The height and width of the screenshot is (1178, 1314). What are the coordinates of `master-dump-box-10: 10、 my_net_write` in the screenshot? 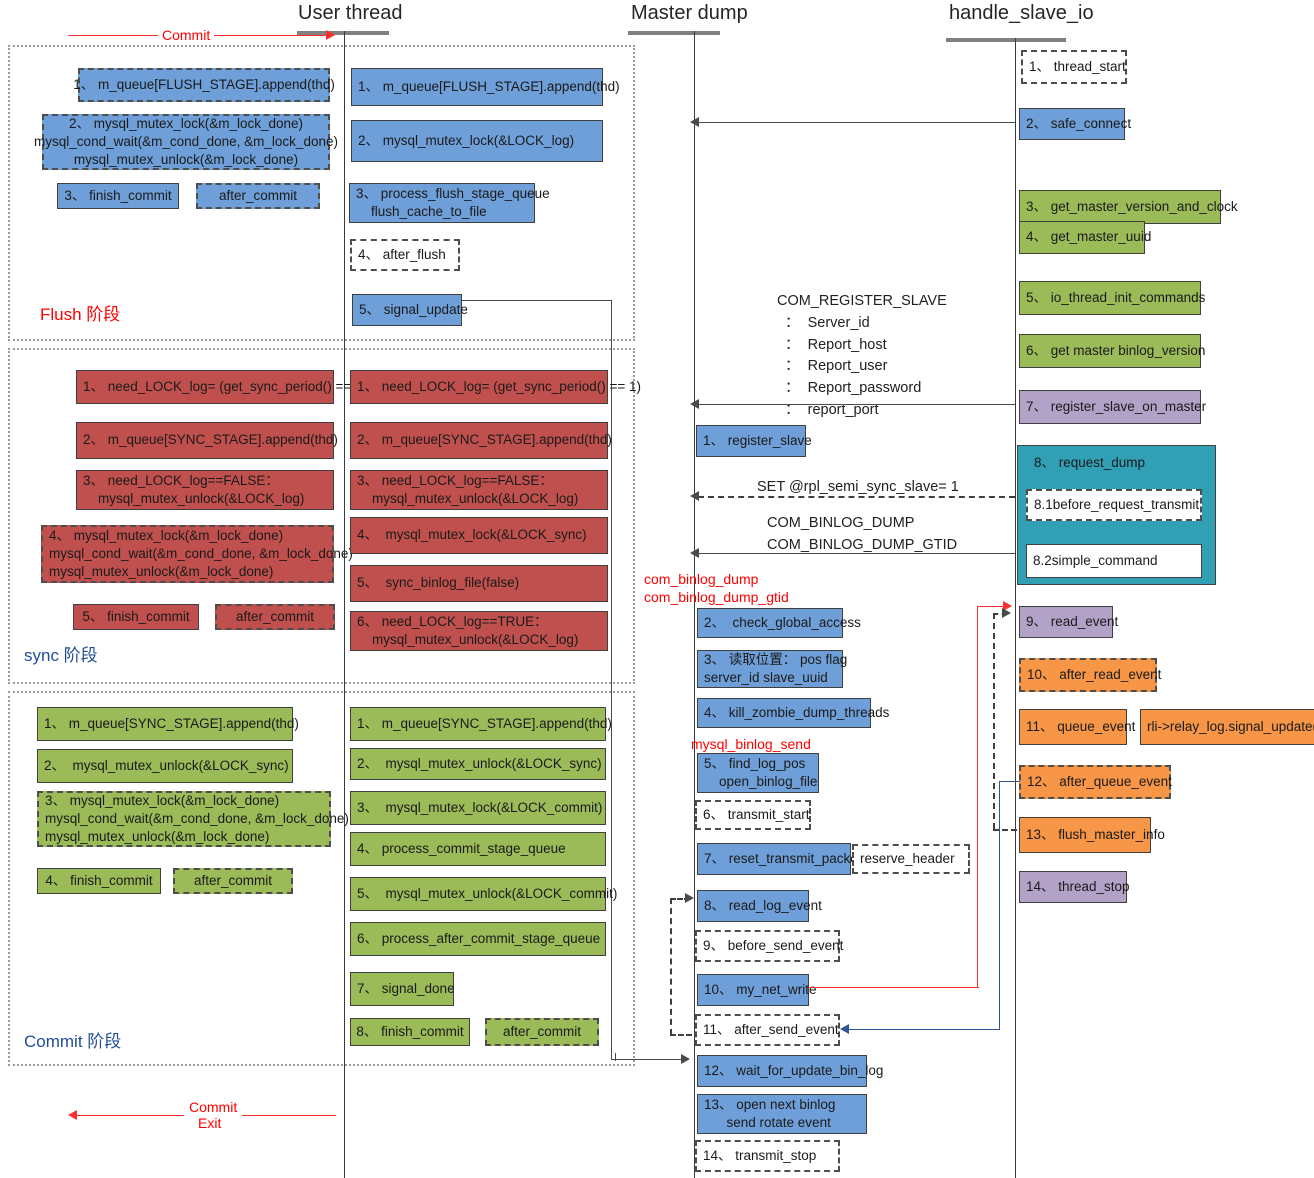 It's located at (757, 990).